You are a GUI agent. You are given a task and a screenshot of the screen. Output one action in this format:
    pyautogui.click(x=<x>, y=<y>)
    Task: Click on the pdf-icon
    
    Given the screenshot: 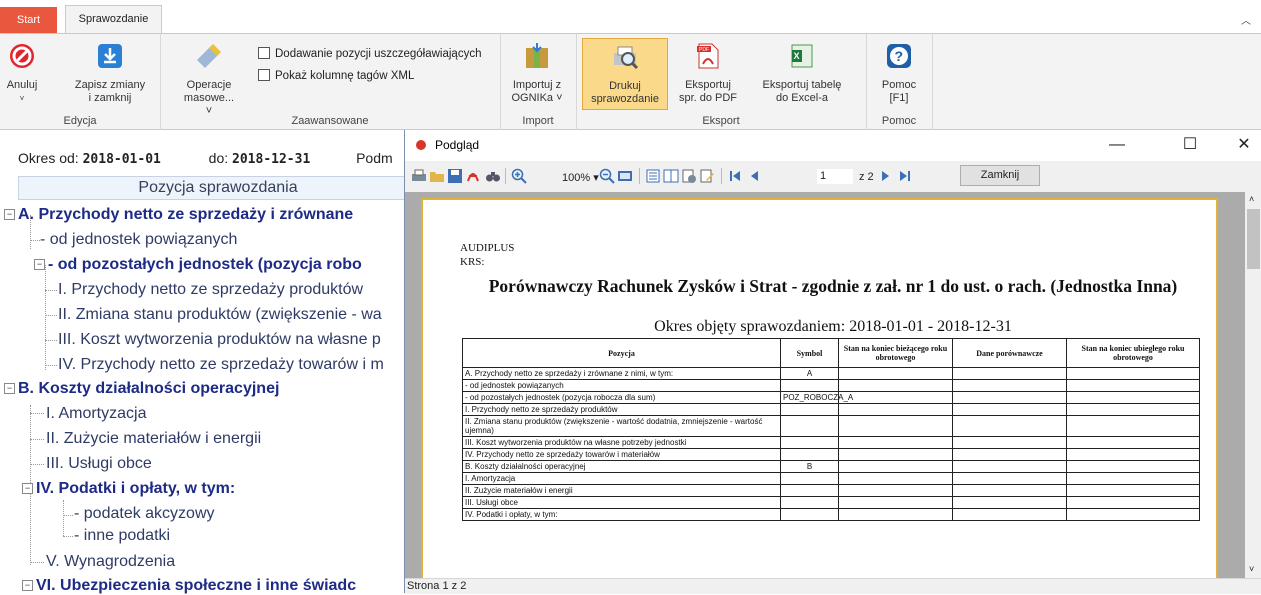 What is the action you would take?
    pyautogui.click(x=473, y=176)
    